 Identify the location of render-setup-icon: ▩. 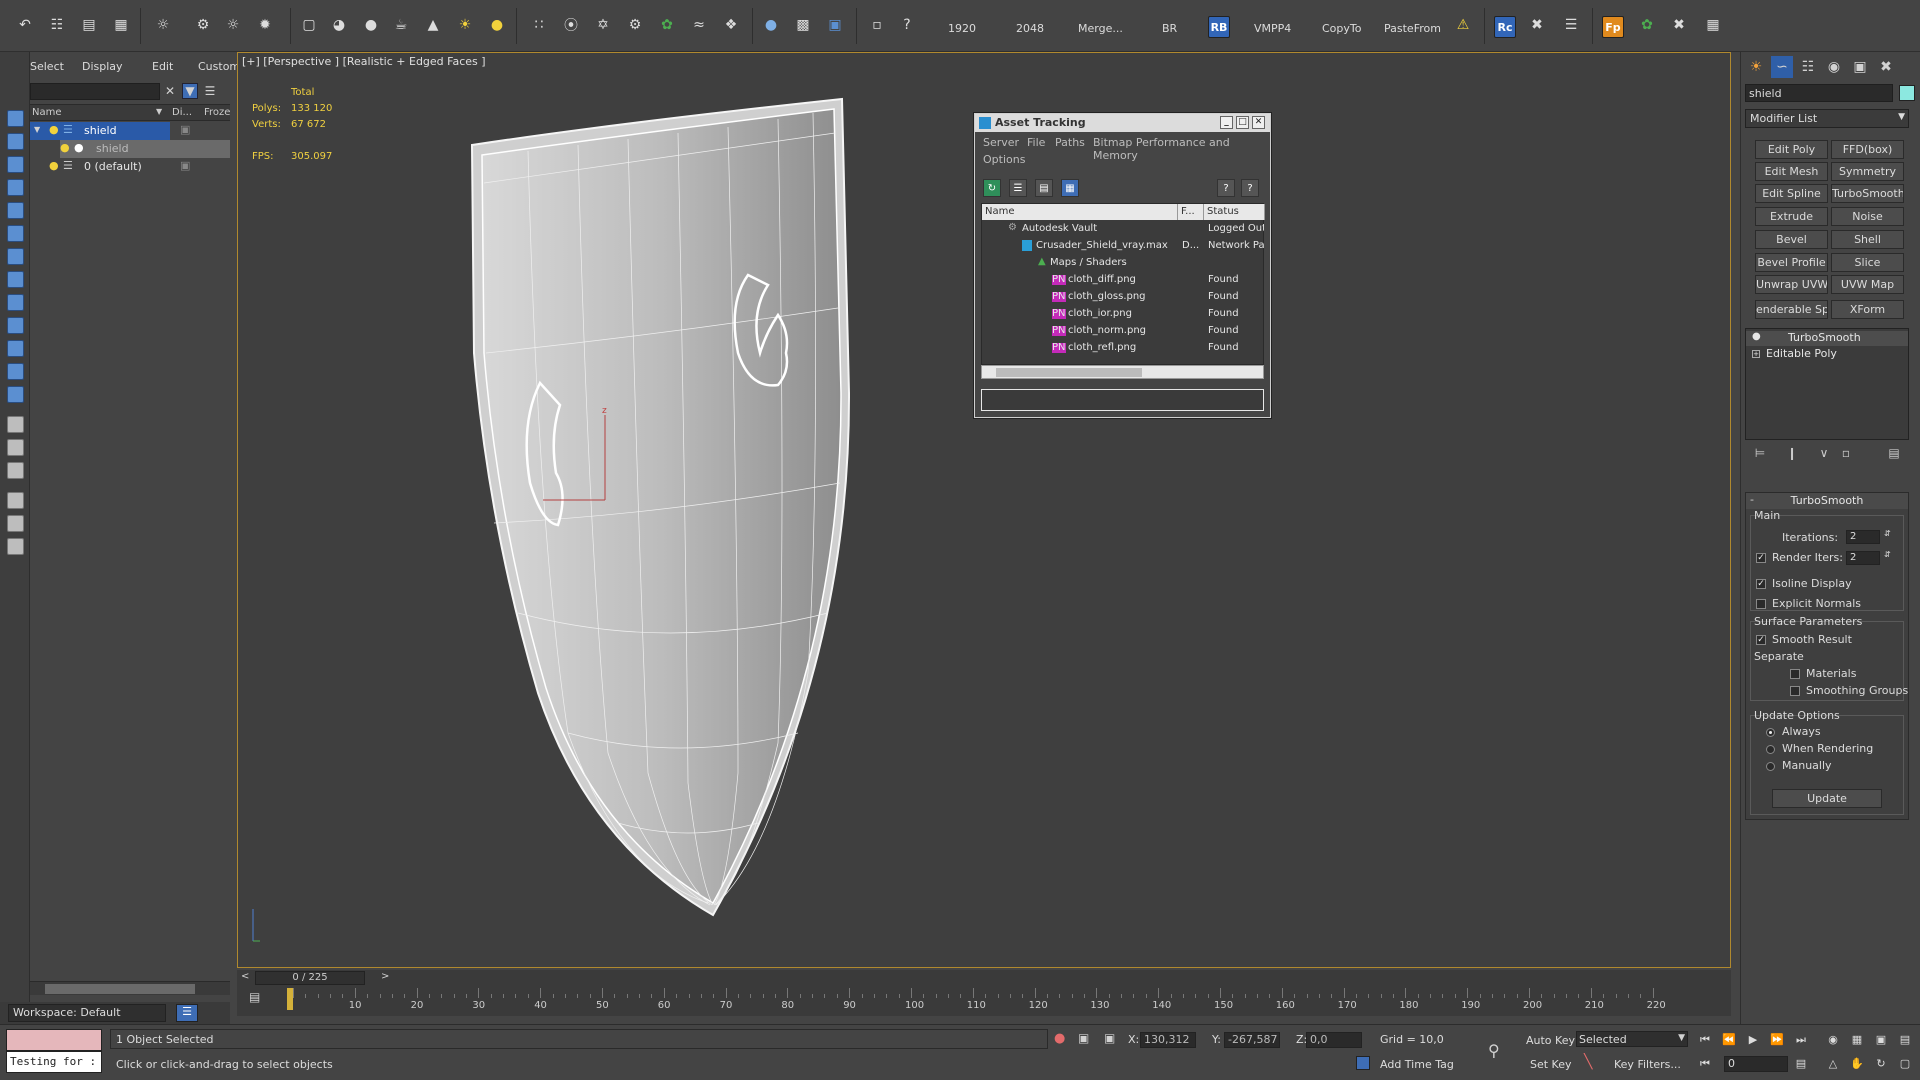
(803, 25).